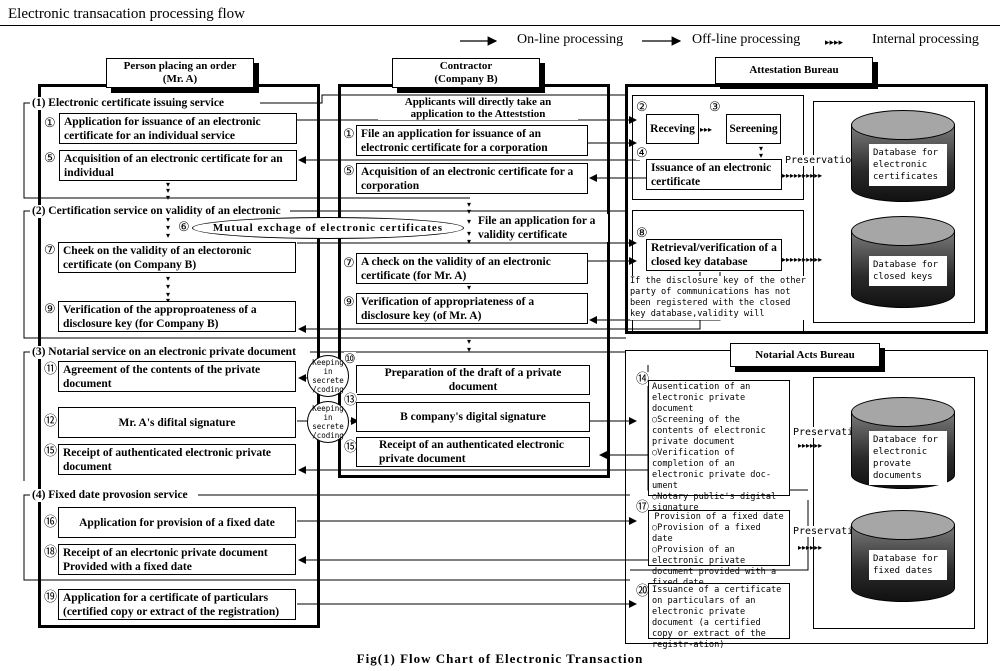  I want to click on db-label: Database for electronic certificates, so click(908, 165).